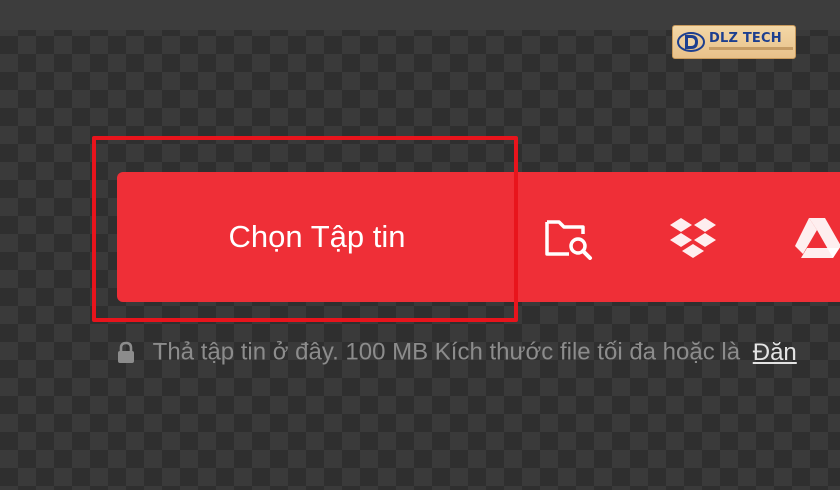 This screenshot has width=840, height=500. What do you see at coordinates (126, 352) in the screenshot?
I see `lock-icon` at bounding box center [126, 352].